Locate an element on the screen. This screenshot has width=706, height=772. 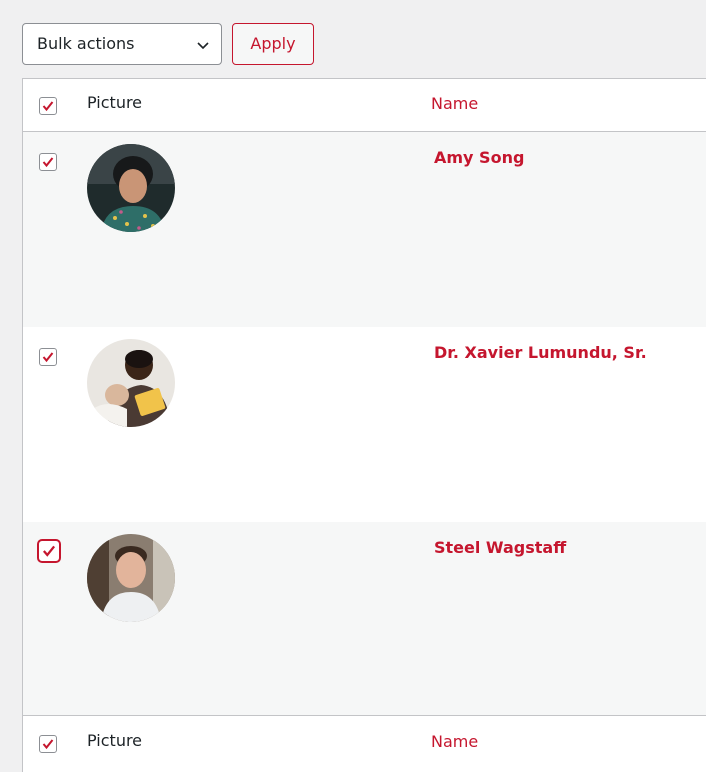
bulk-actions-selected: Bulk actions is located at coordinates (86, 43).